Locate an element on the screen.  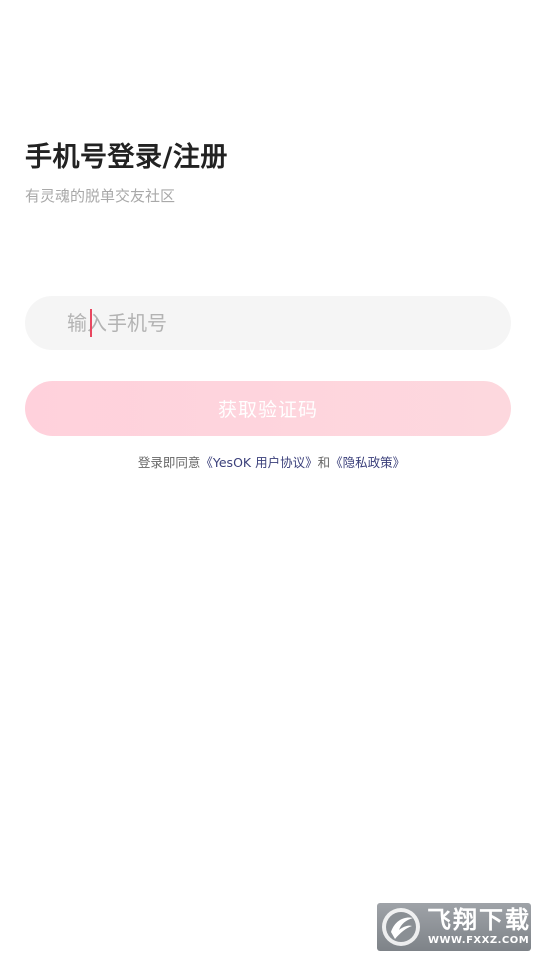
user-agreement-link: 《YesOK 用户协议》 is located at coordinates (258, 462).